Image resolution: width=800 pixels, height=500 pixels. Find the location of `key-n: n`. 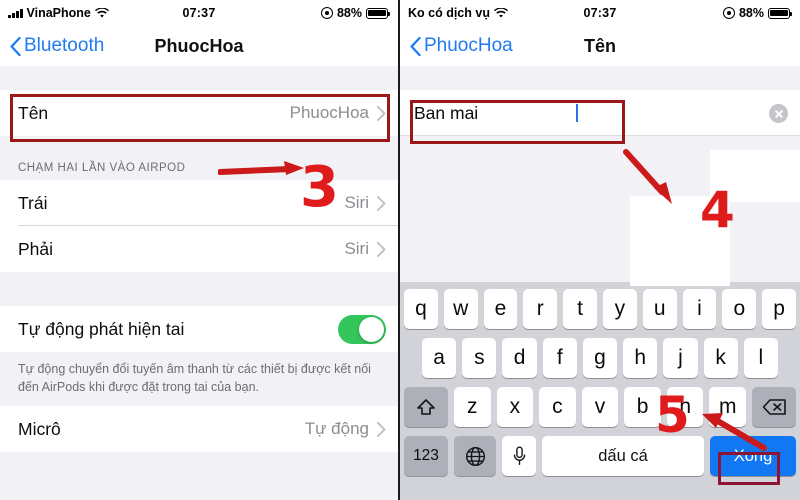

key-n: n is located at coordinates (685, 407).